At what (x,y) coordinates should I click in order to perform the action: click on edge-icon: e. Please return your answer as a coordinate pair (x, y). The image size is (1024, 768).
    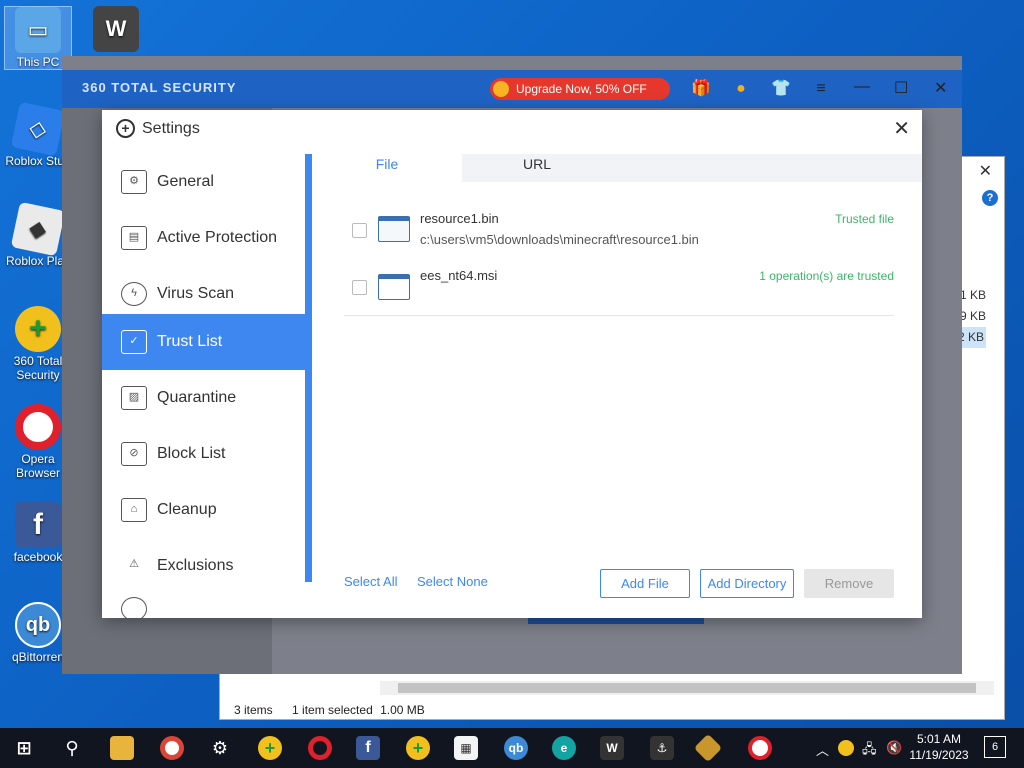
    Looking at the image, I should click on (564, 748).